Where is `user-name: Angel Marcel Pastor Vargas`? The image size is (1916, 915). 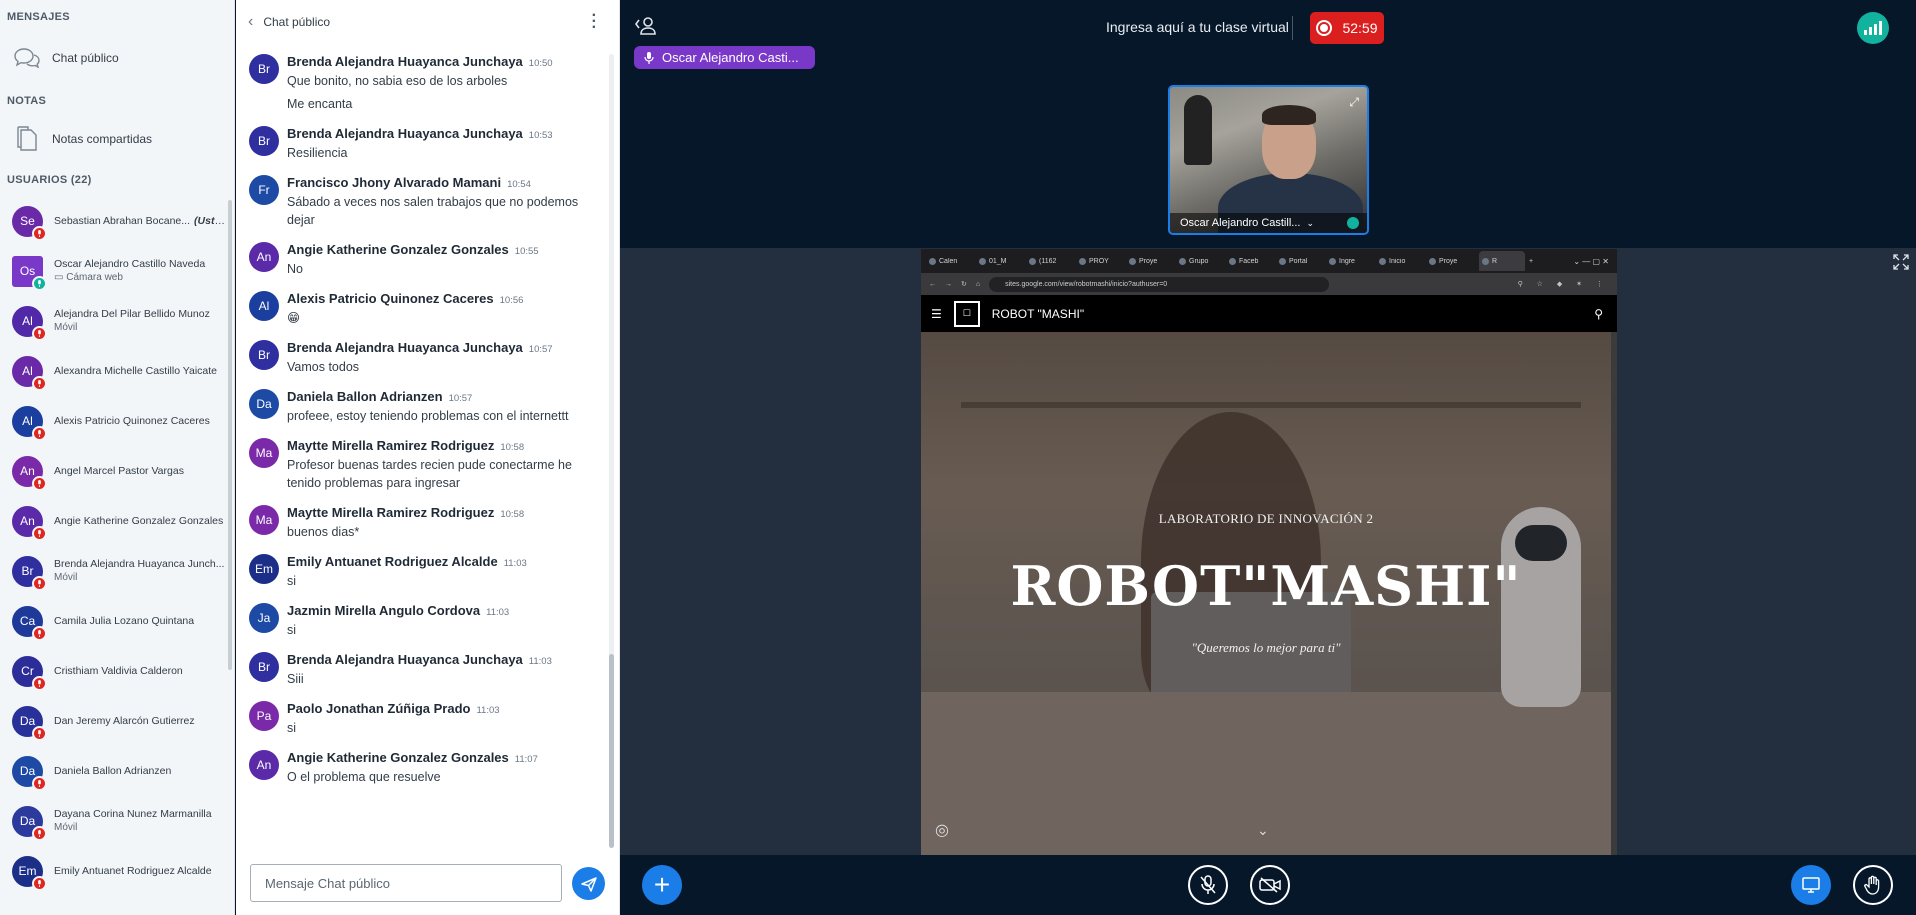
user-name: Angel Marcel Pastor Vargas is located at coordinates (141, 471).